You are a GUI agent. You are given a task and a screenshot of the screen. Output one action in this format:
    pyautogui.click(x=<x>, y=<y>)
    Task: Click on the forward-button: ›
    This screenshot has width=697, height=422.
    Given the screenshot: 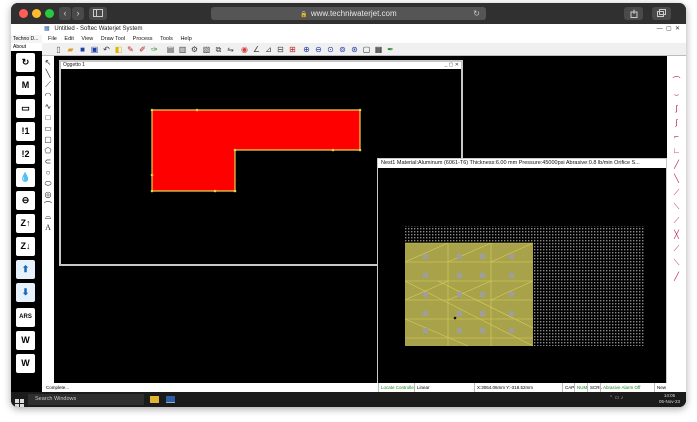 What is the action you would take?
    pyautogui.click(x=78, y=13)
    